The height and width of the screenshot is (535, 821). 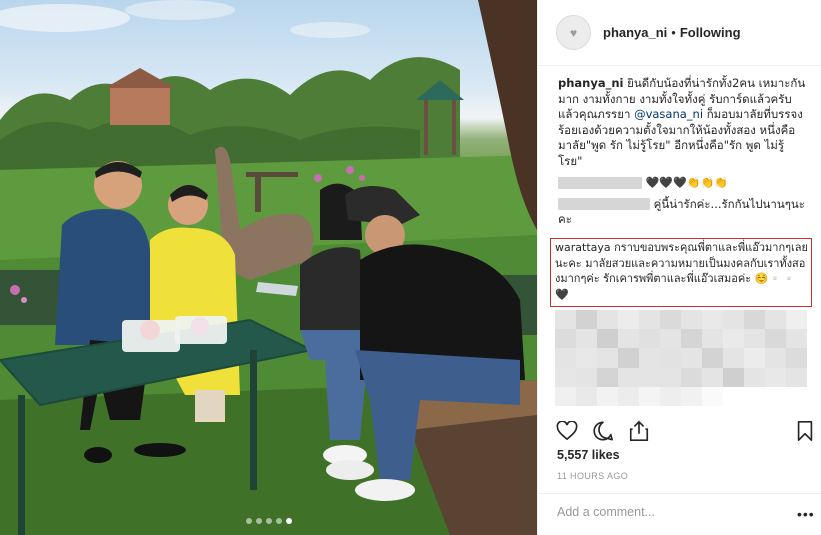 I want to click on more-options-icon: •••, so click(x=806, y=514).